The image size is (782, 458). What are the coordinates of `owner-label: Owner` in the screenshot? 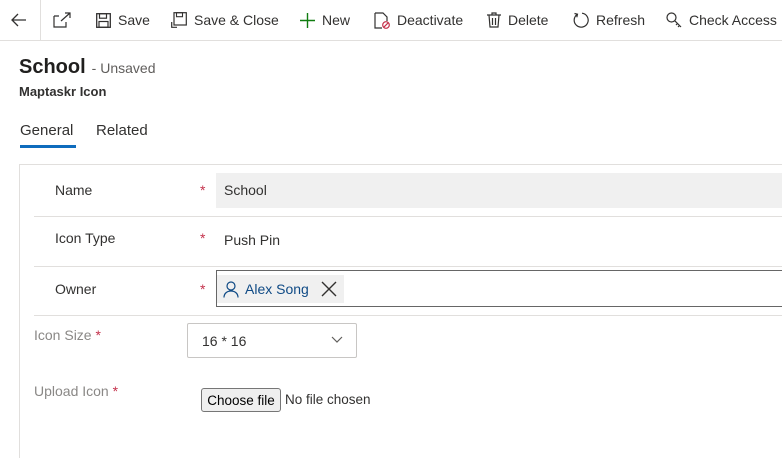 It's located at (76, 289).